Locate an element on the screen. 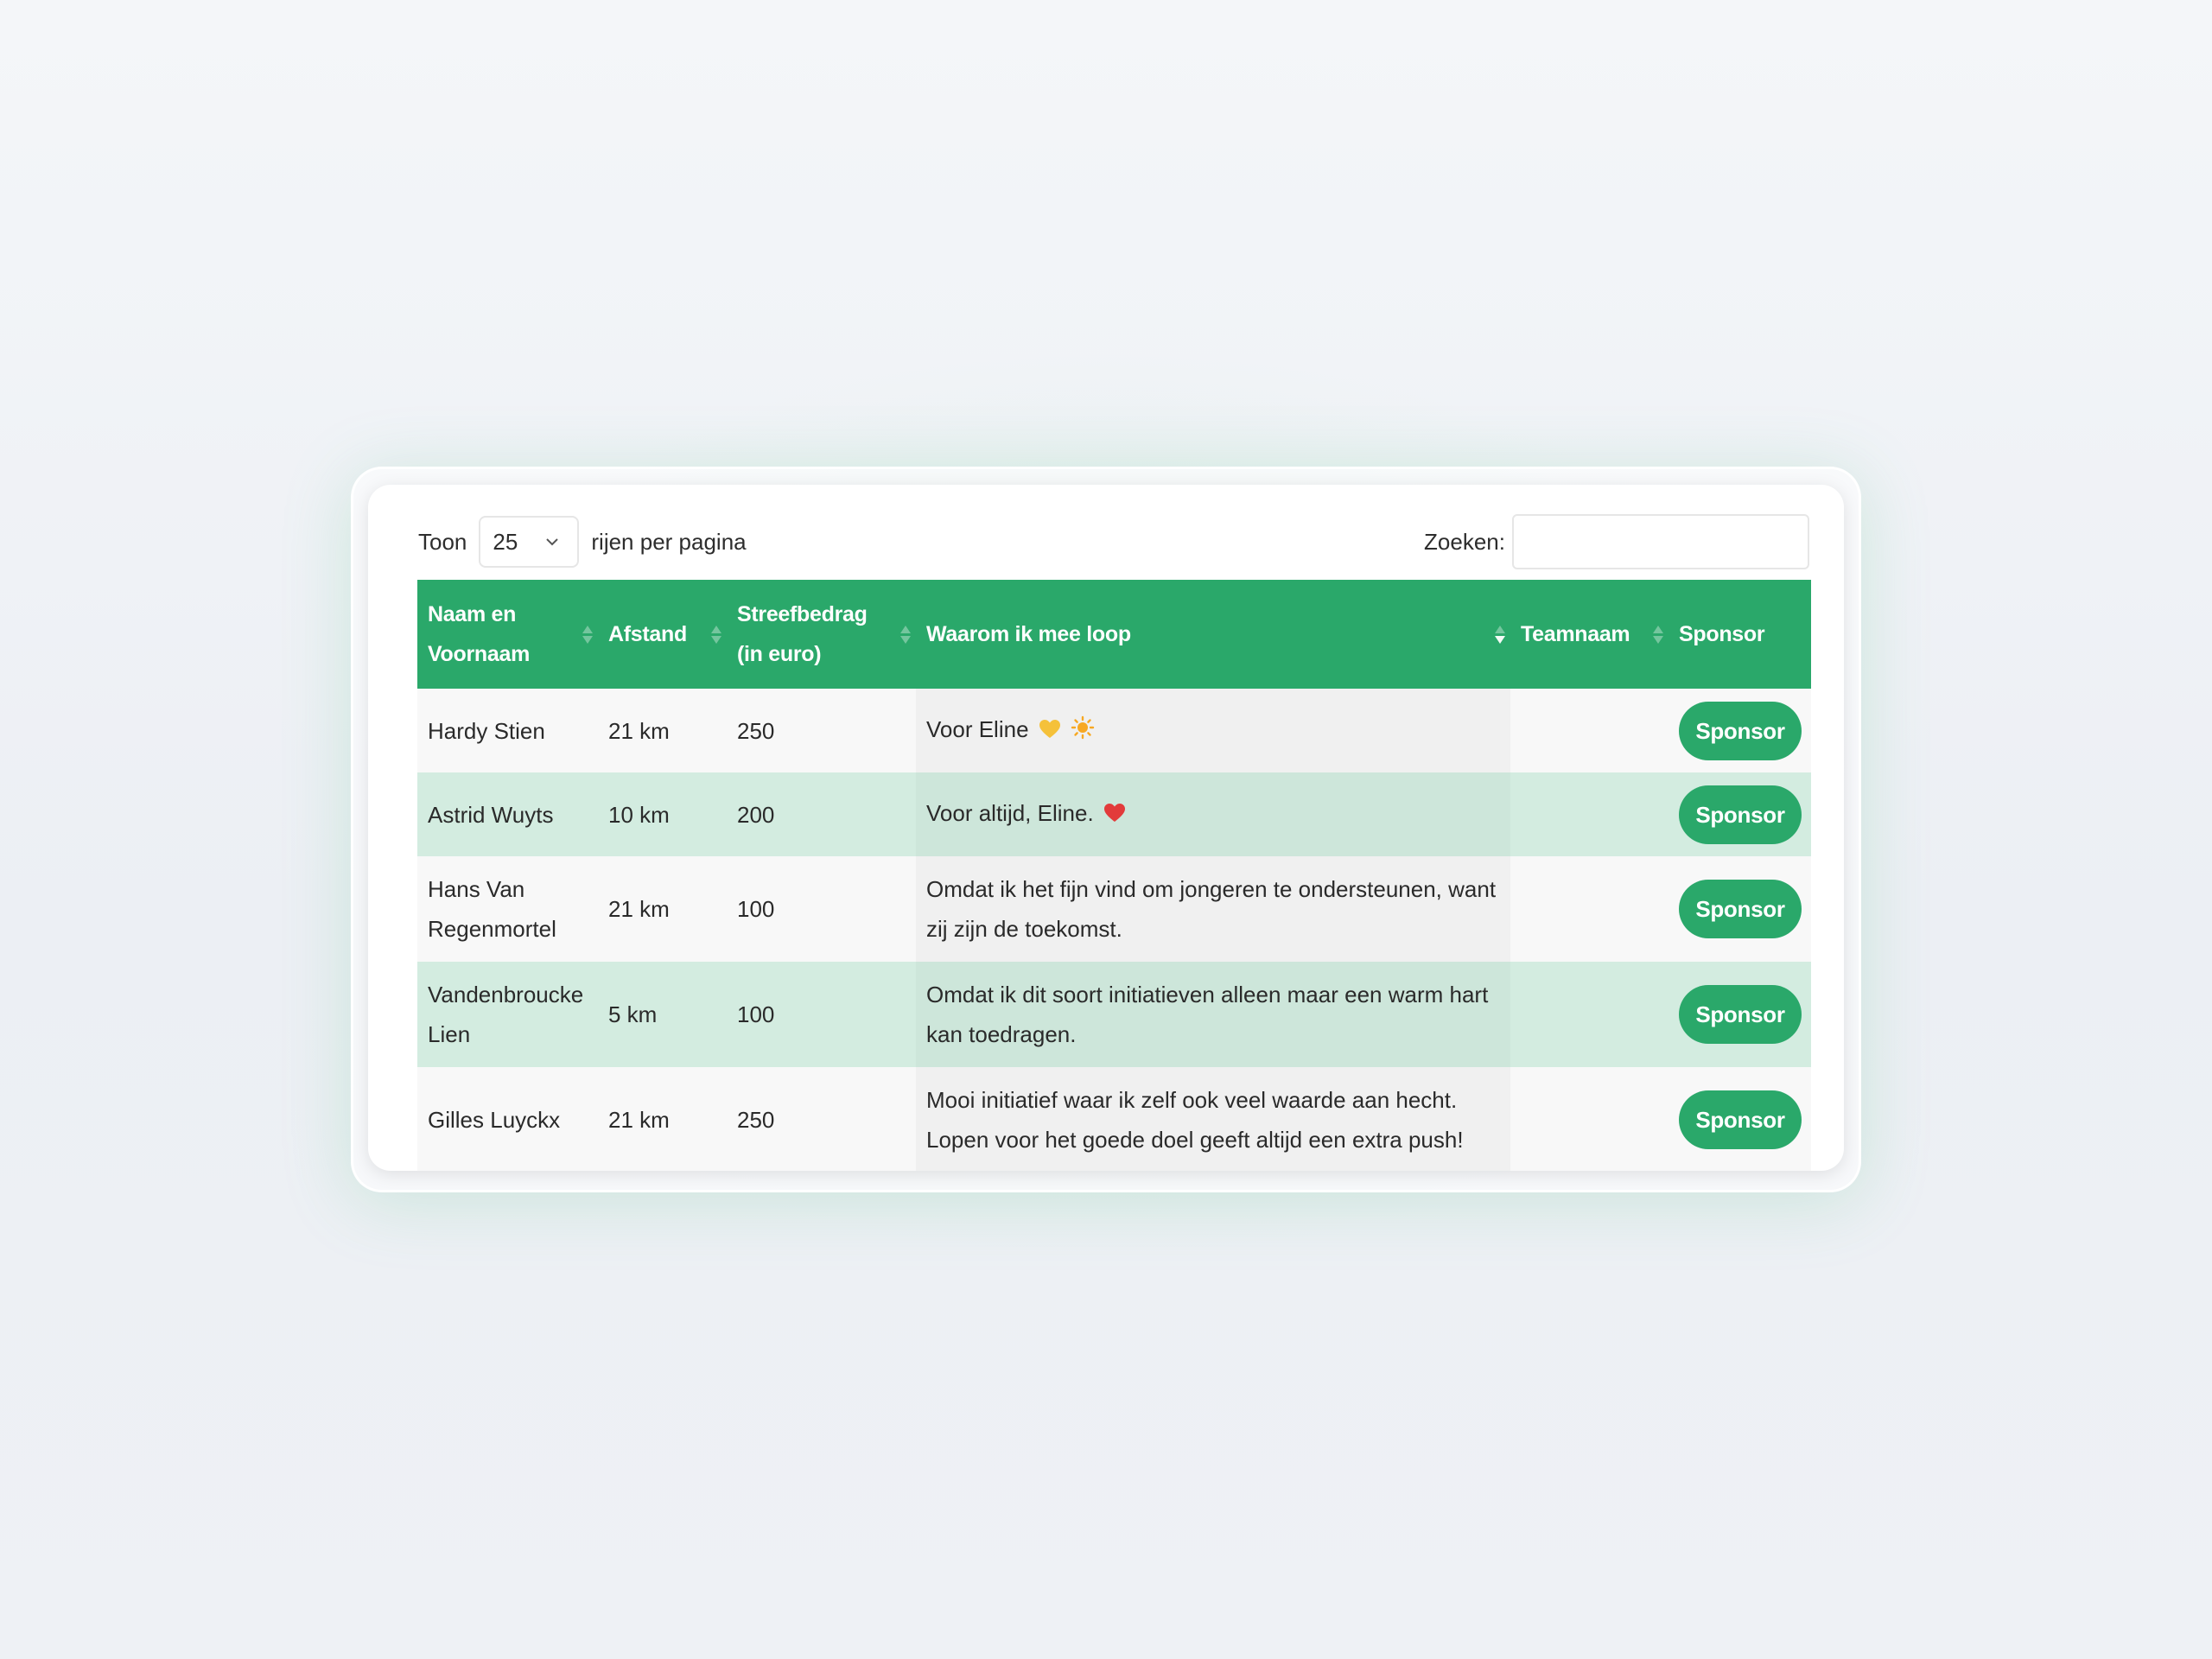  show-label: Toon is located at coordinates (442, 541).